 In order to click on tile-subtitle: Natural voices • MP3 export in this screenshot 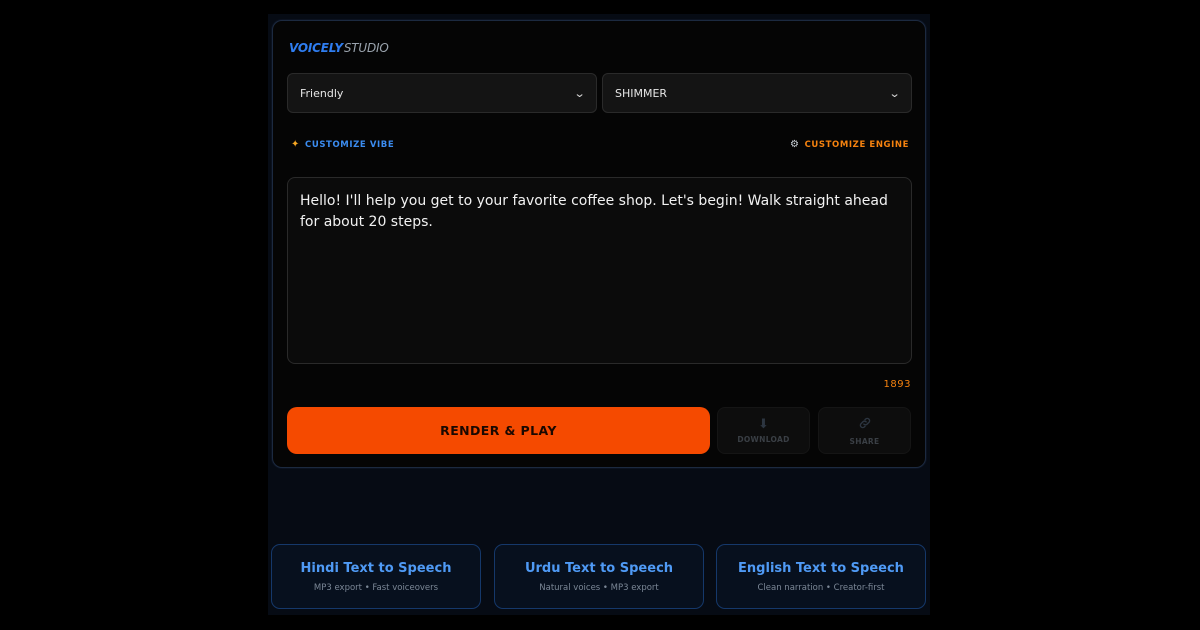, I will do `click(599, 587)`.